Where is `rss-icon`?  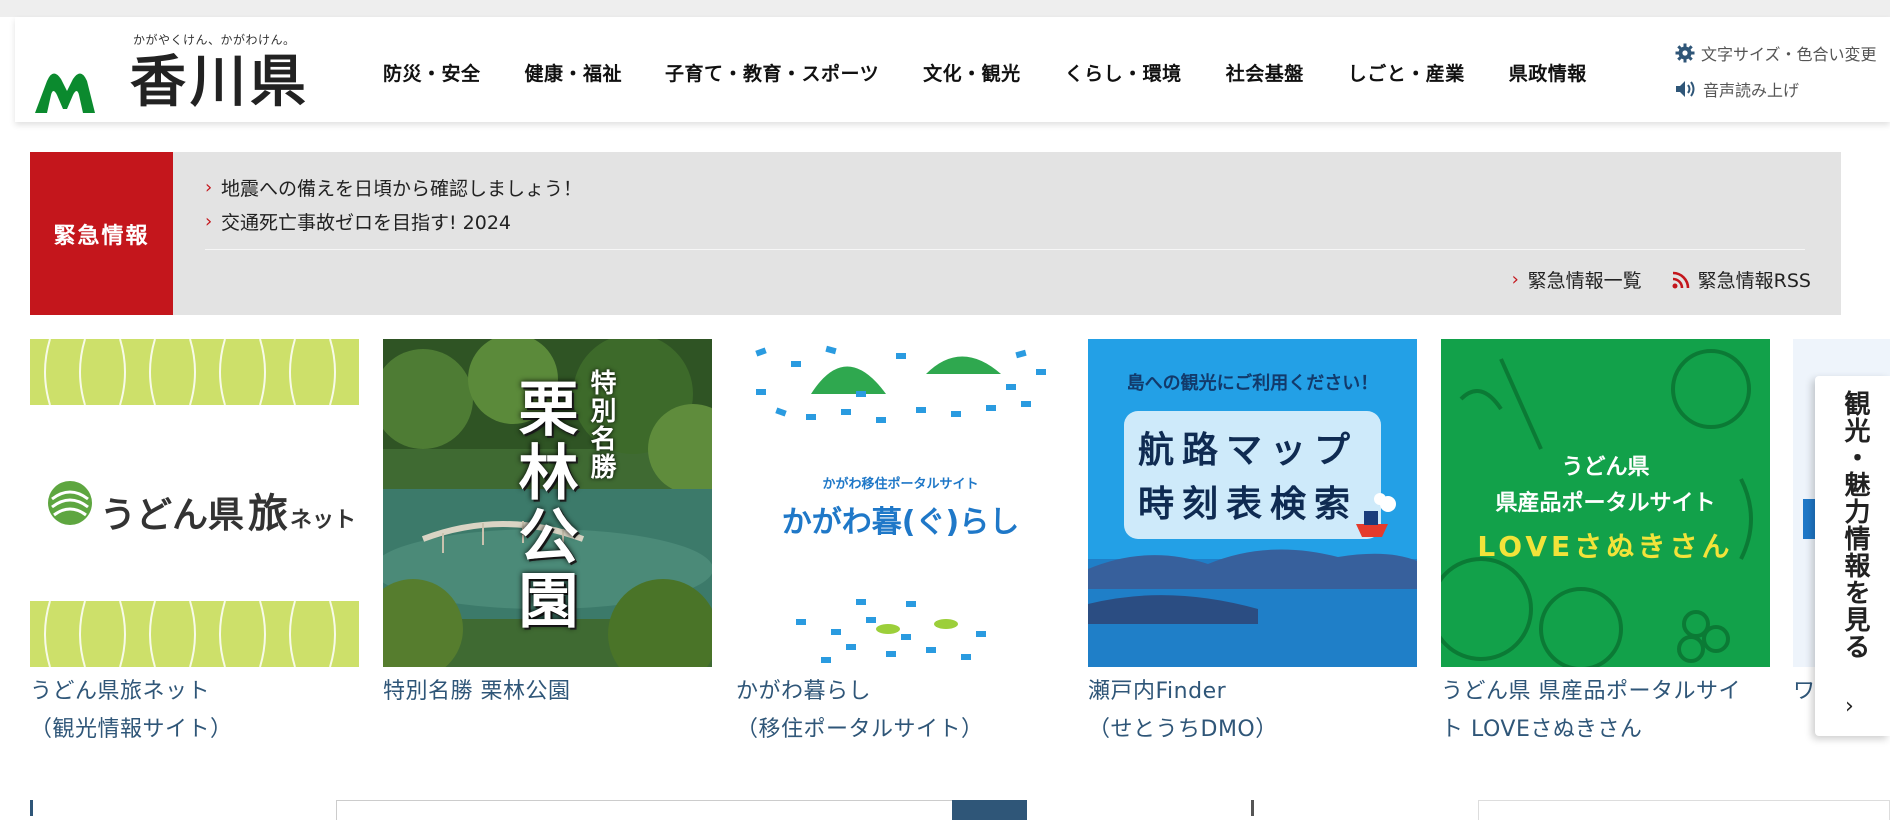 rss-icon is located at coordinates (1680, 279).